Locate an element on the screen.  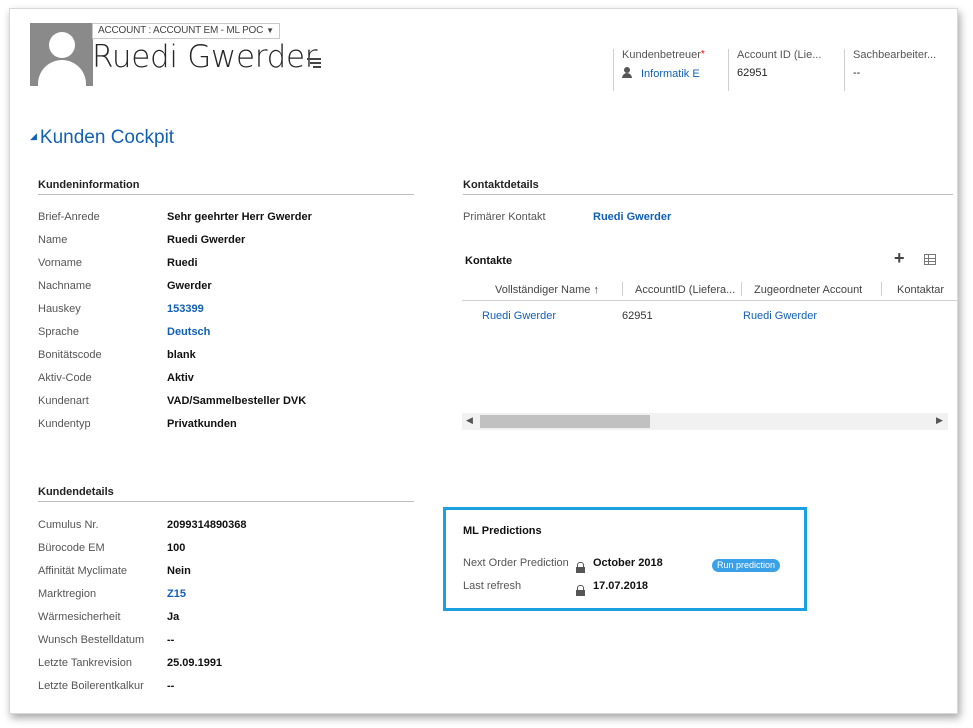
field-value: Ja is located at coordinates (173, 617).